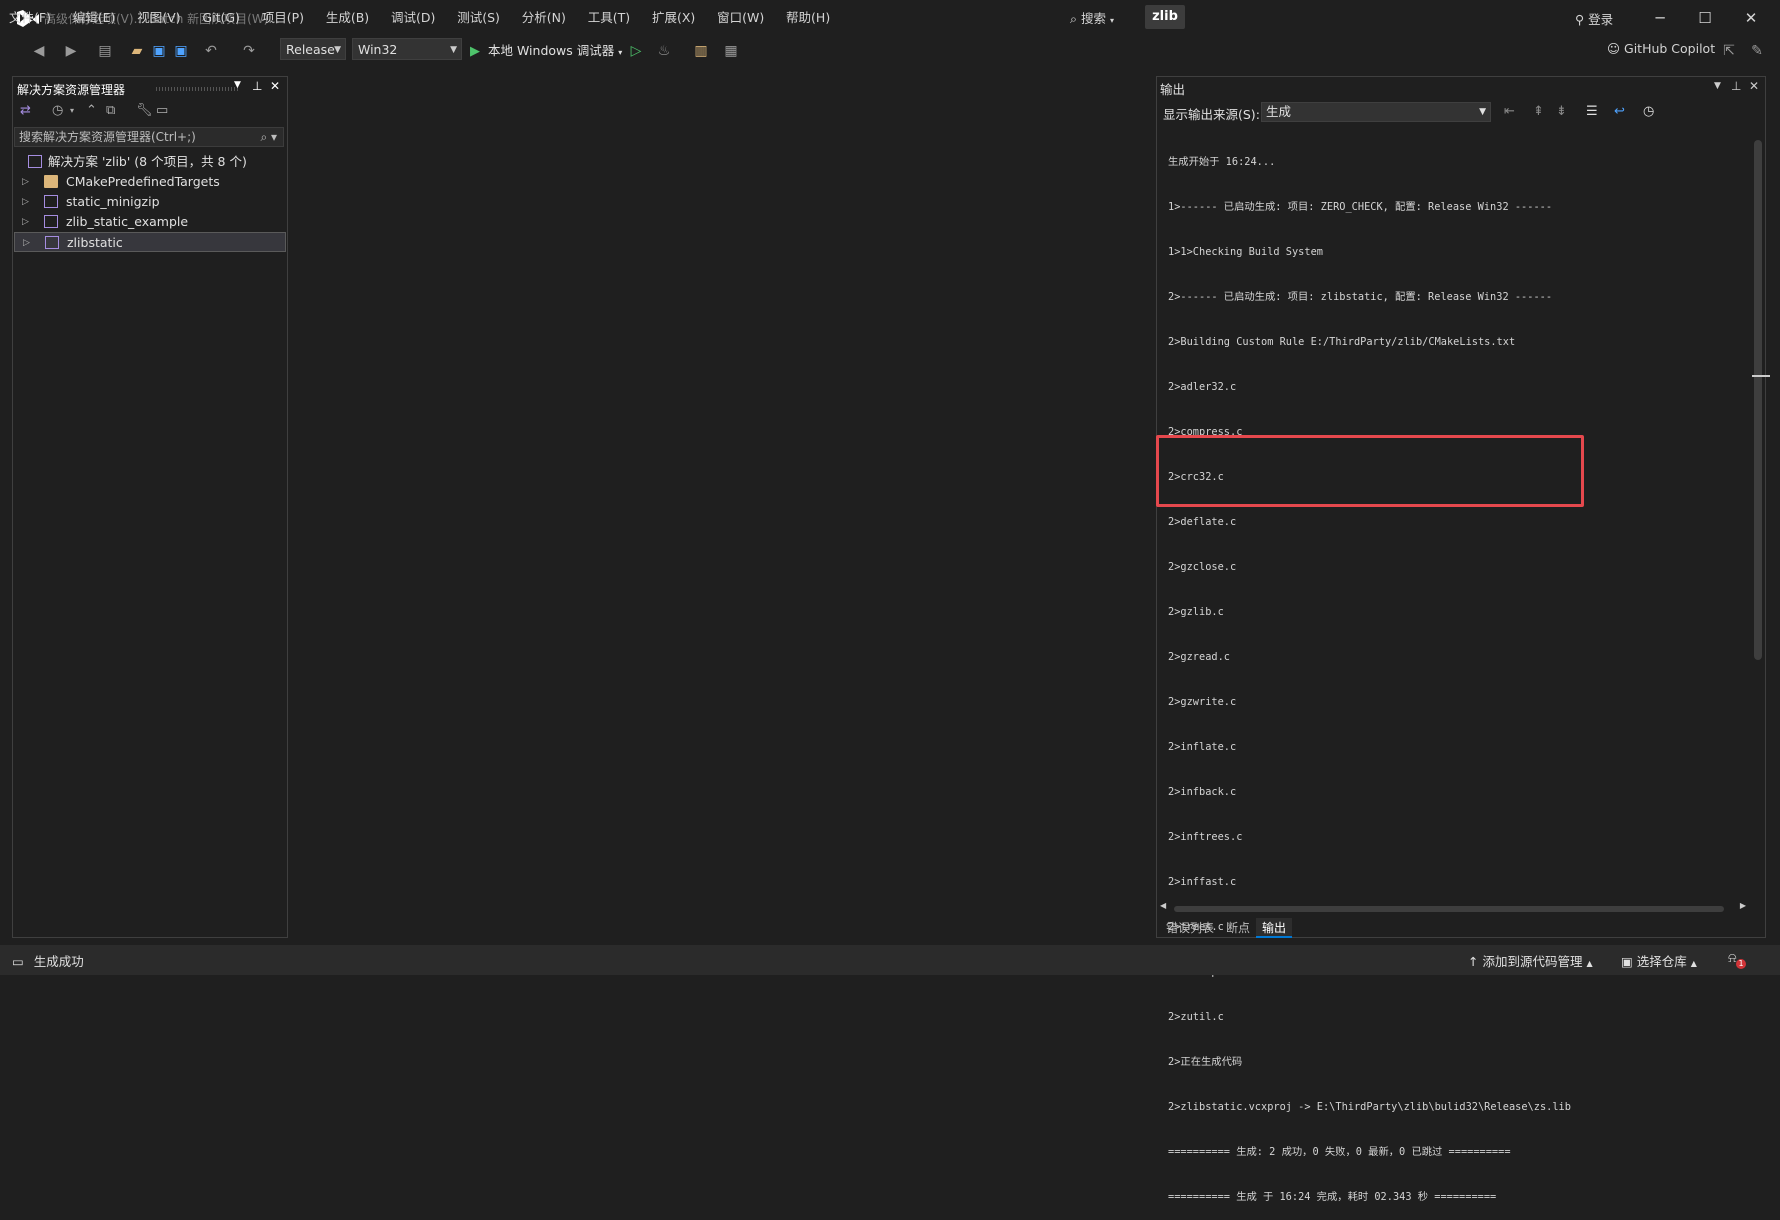 The width and height of the screenshot is (1780, 1220). I want to click on toolbar, so click(890, 51).